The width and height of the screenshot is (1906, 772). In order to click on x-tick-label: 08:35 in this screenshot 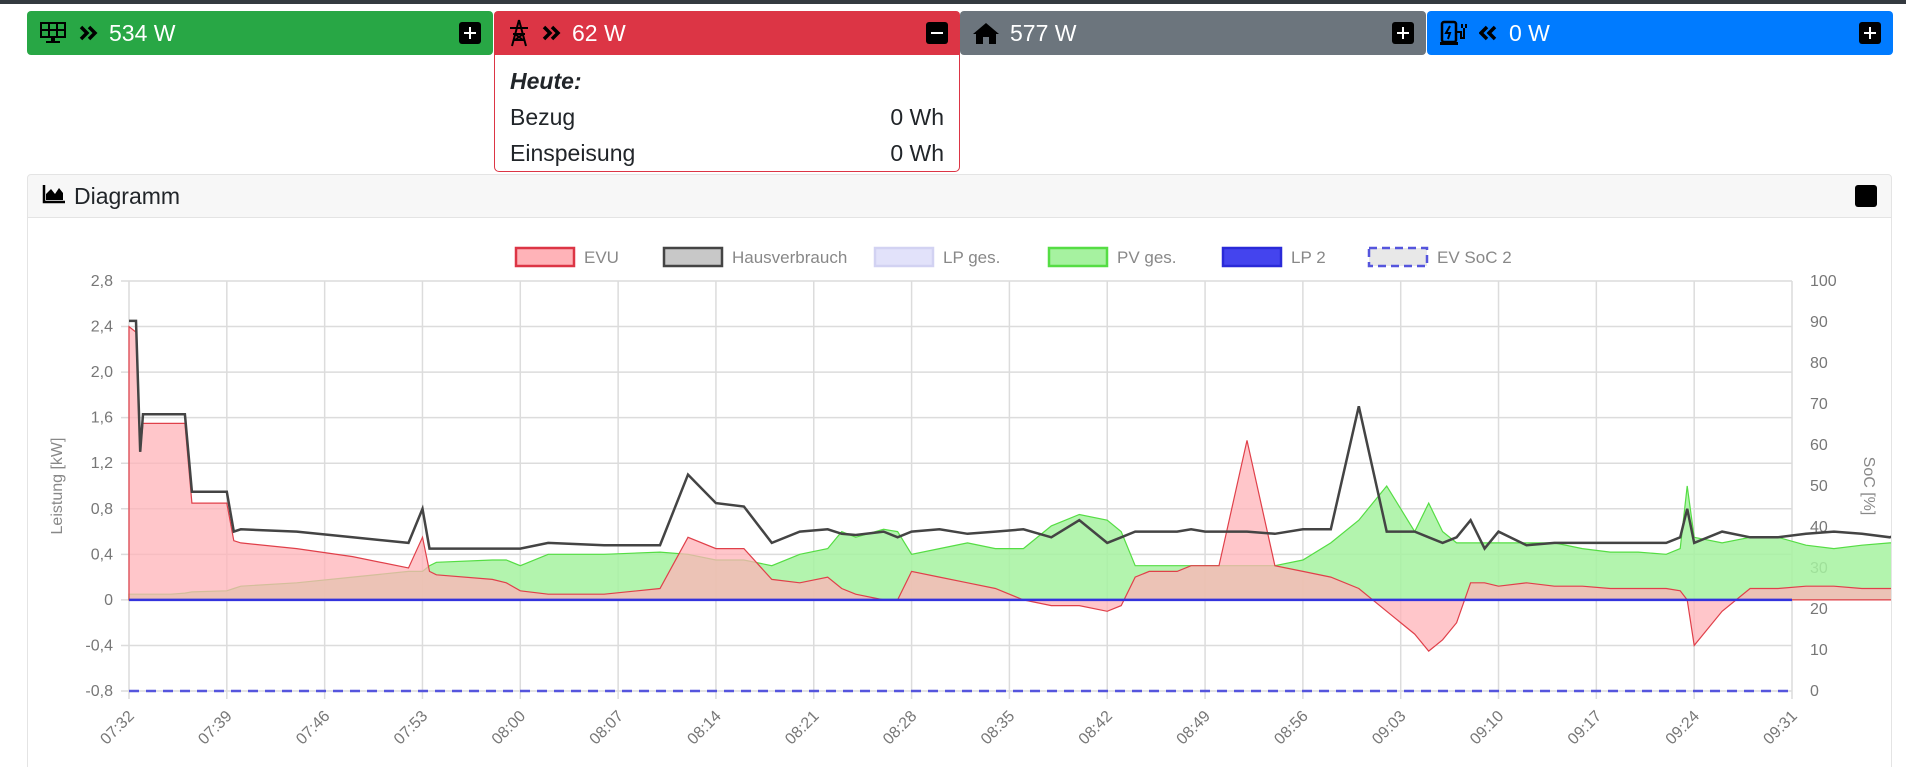, I will do `click(998, 728)`.